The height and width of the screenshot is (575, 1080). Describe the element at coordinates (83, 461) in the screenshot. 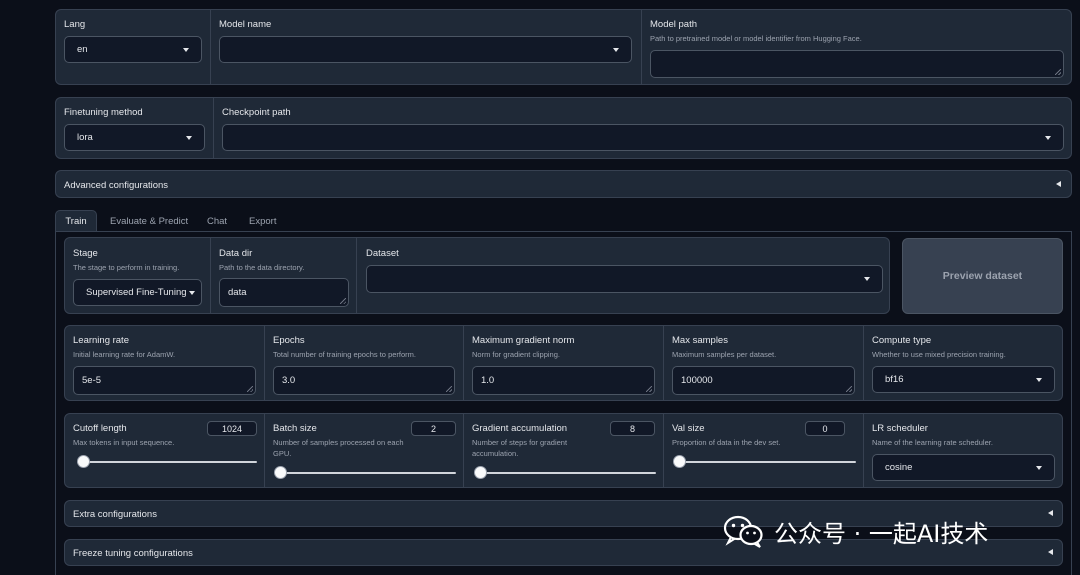

I see `cutoff-slider-thumb` at that location.